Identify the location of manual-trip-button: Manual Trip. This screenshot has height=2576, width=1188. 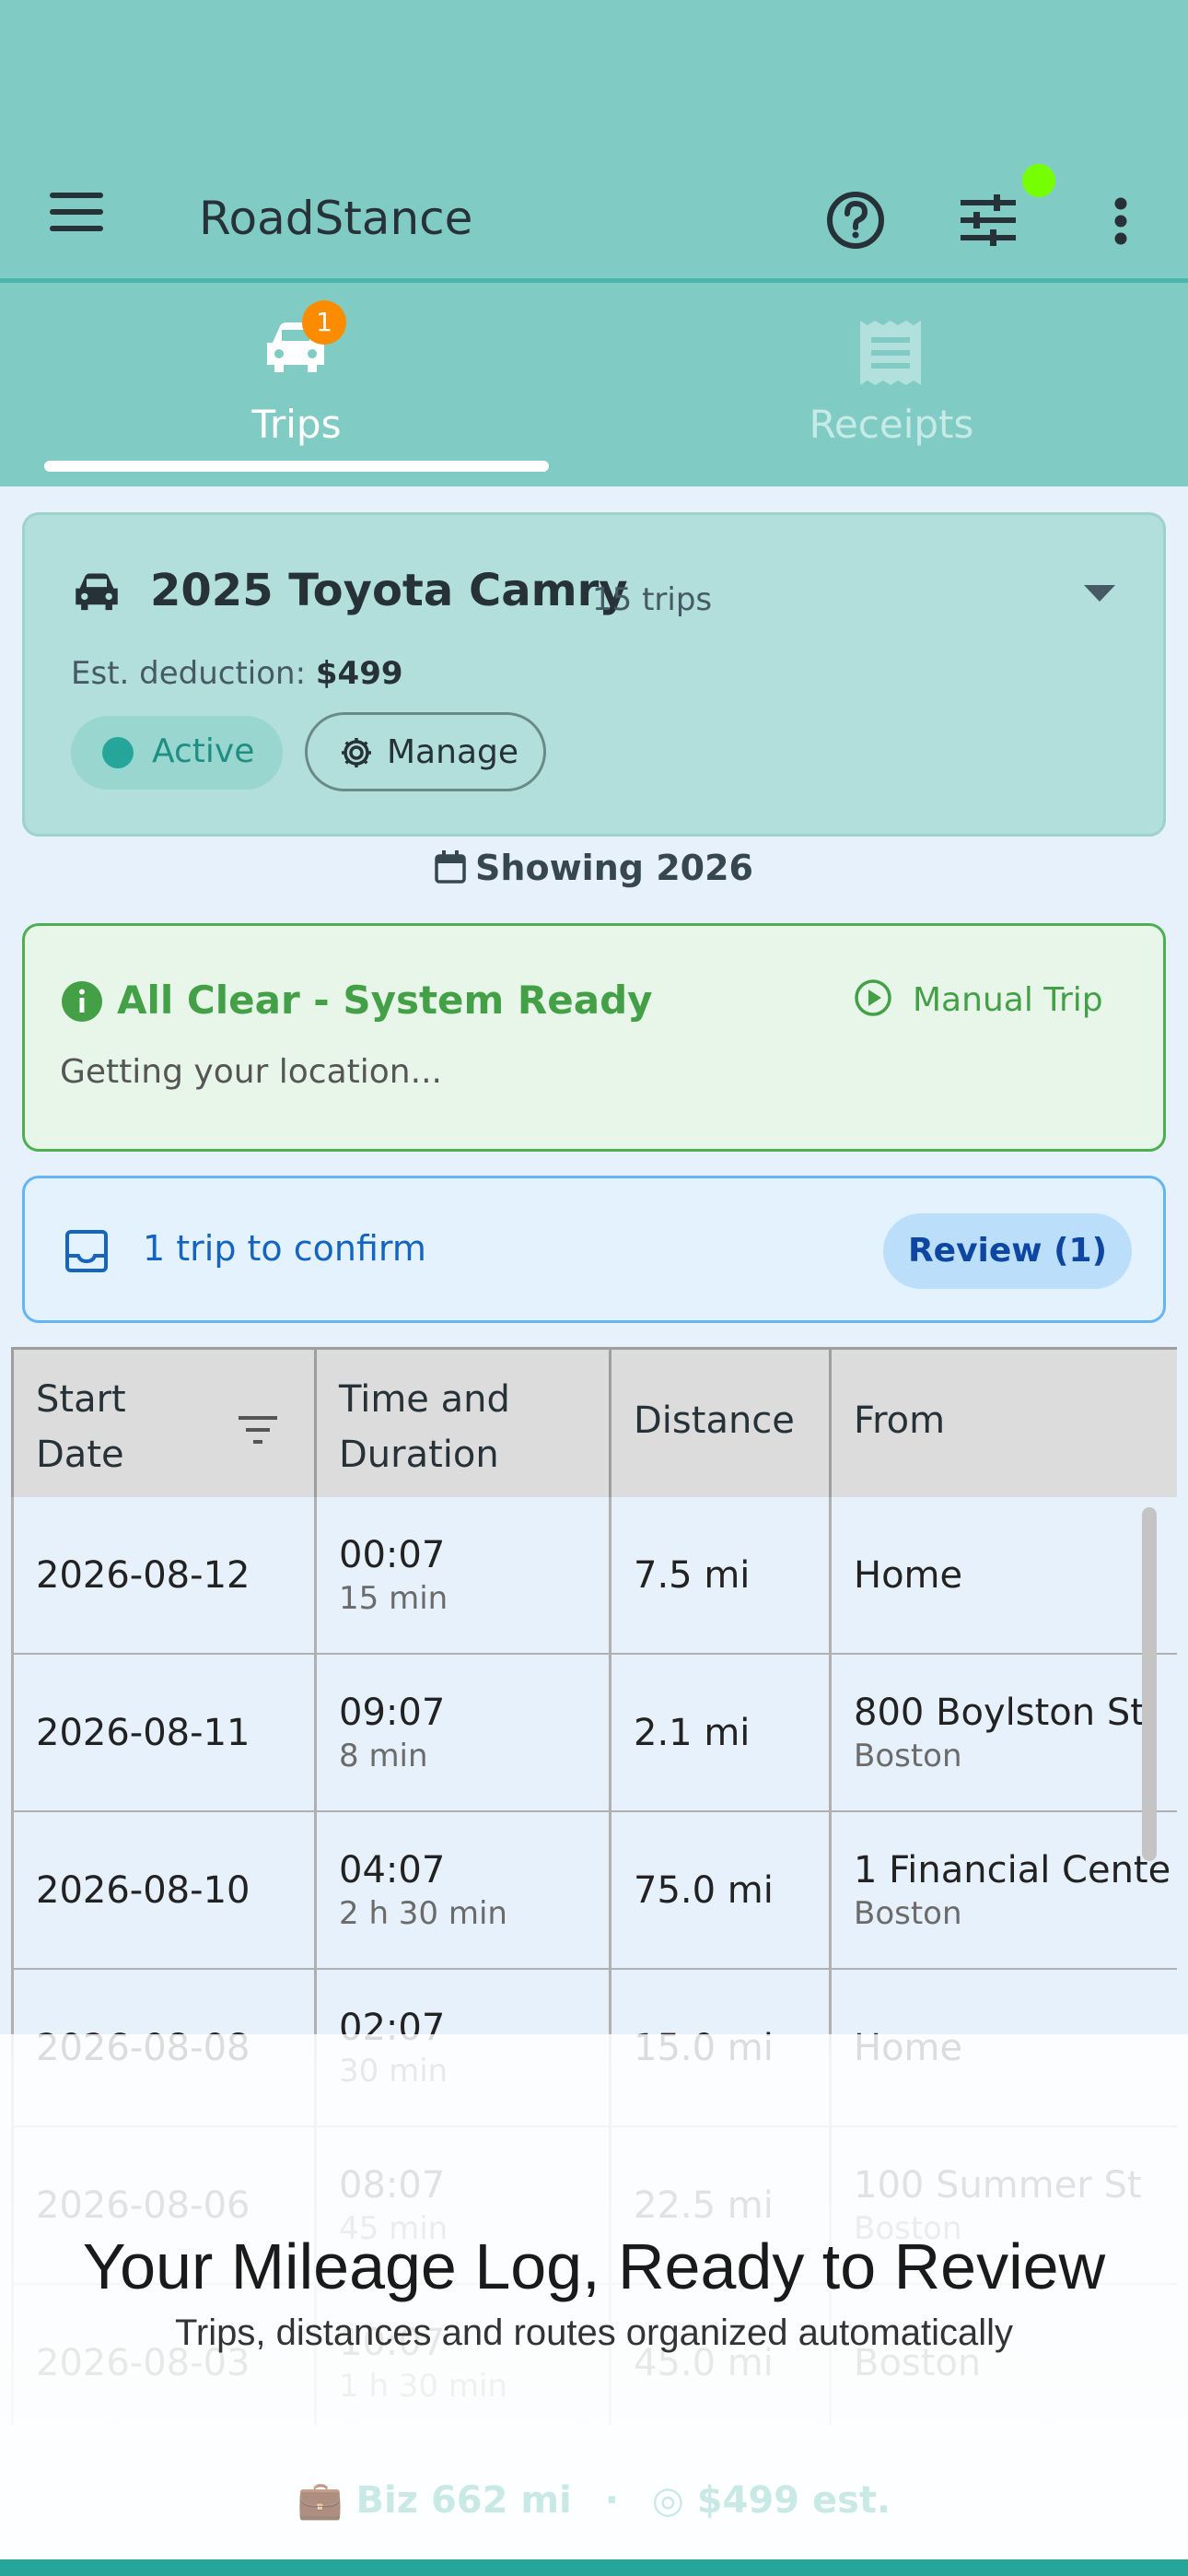
(979, 1000).